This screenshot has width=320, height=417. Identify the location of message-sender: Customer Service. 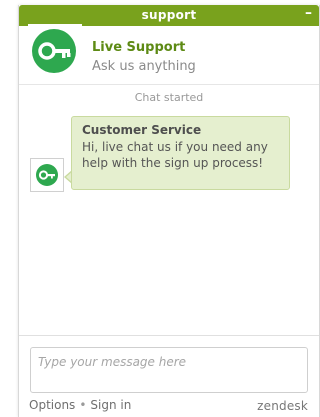
(142, 130).